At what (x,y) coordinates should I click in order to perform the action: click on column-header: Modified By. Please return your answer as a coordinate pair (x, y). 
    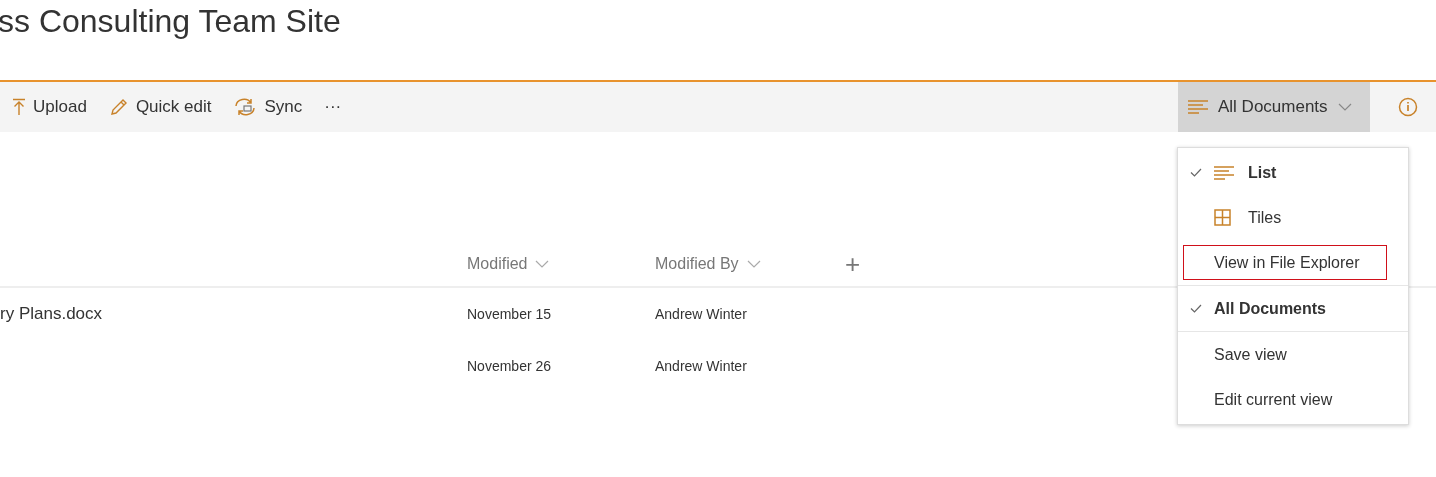
    Looking at the image, I should click on (750, 264).